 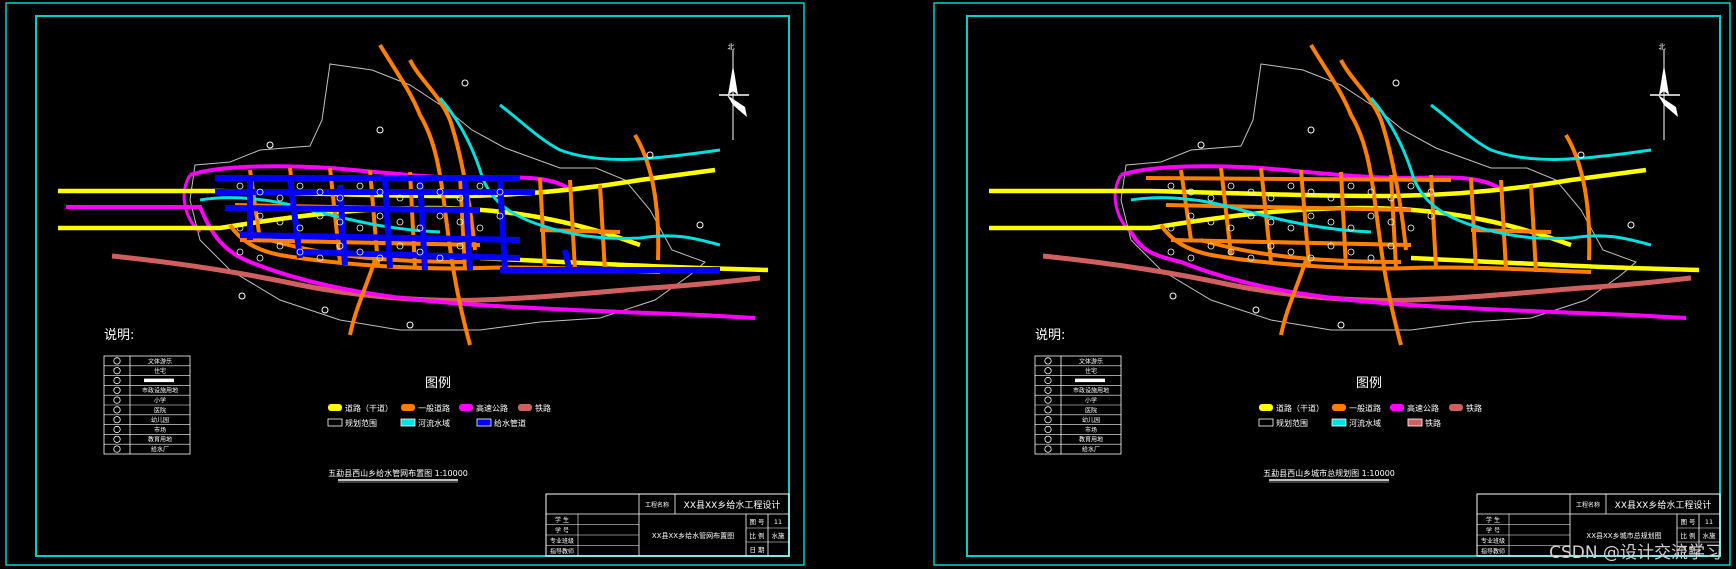 I want to click on legend-label-water_pipe: 给水管道, so click(x=510, y=423).